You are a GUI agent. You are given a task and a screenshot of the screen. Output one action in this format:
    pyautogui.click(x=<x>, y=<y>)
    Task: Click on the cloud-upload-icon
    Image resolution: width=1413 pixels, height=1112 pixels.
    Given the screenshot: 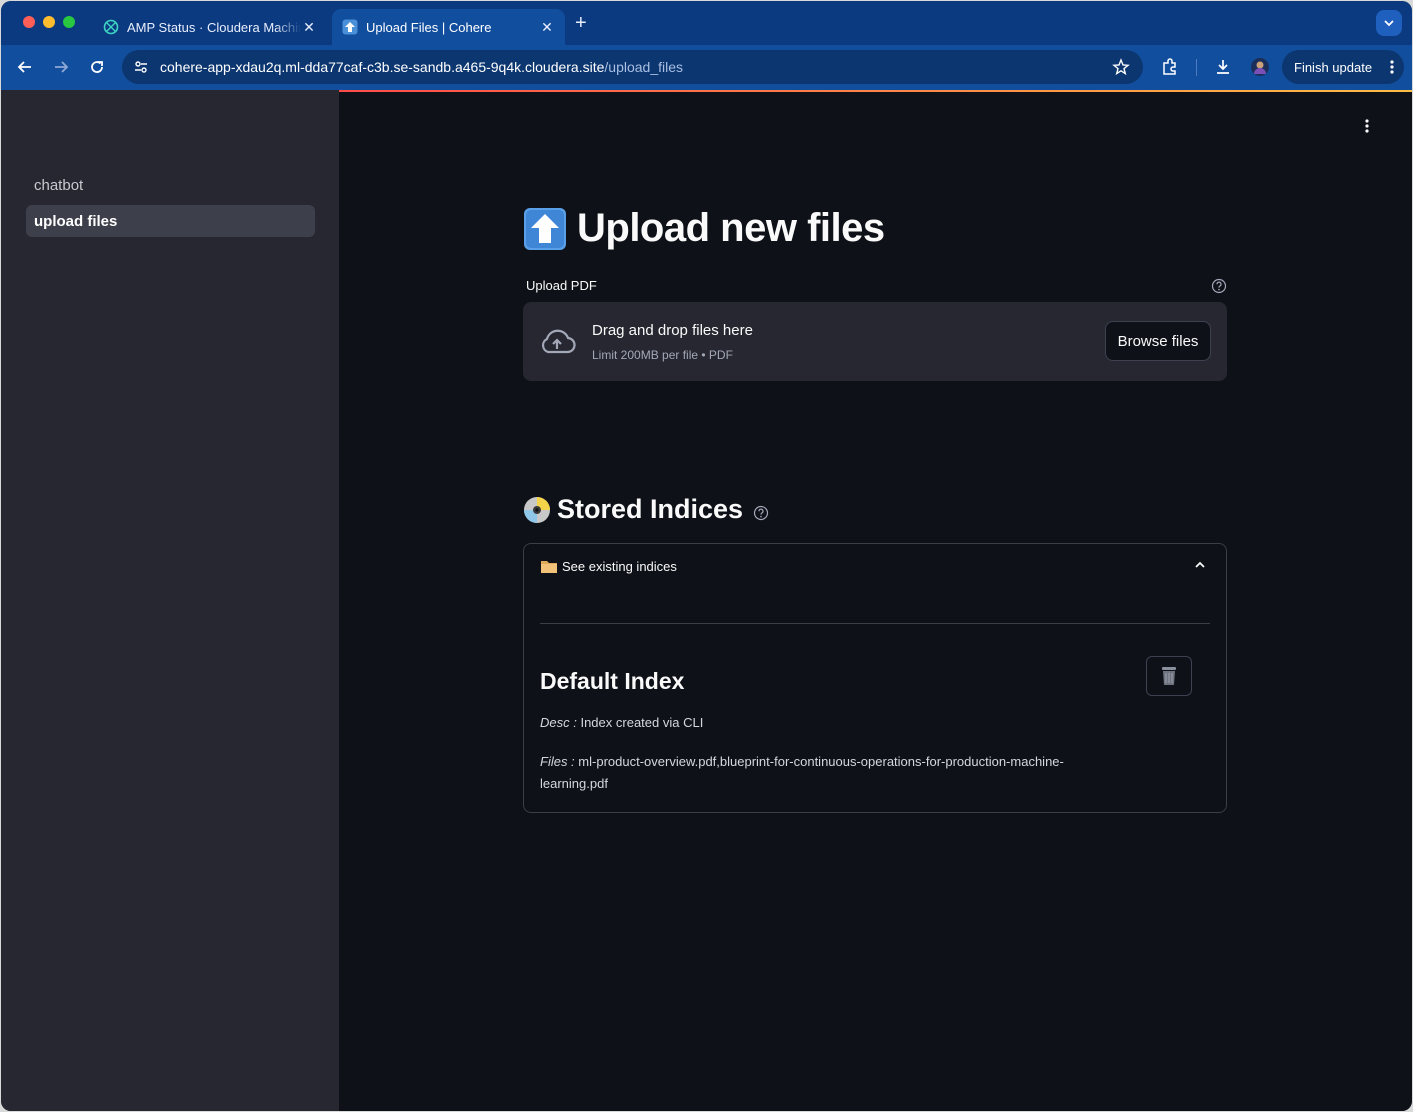 What is the action you would take?
    pyautogui.click(x=558, y=341)
    